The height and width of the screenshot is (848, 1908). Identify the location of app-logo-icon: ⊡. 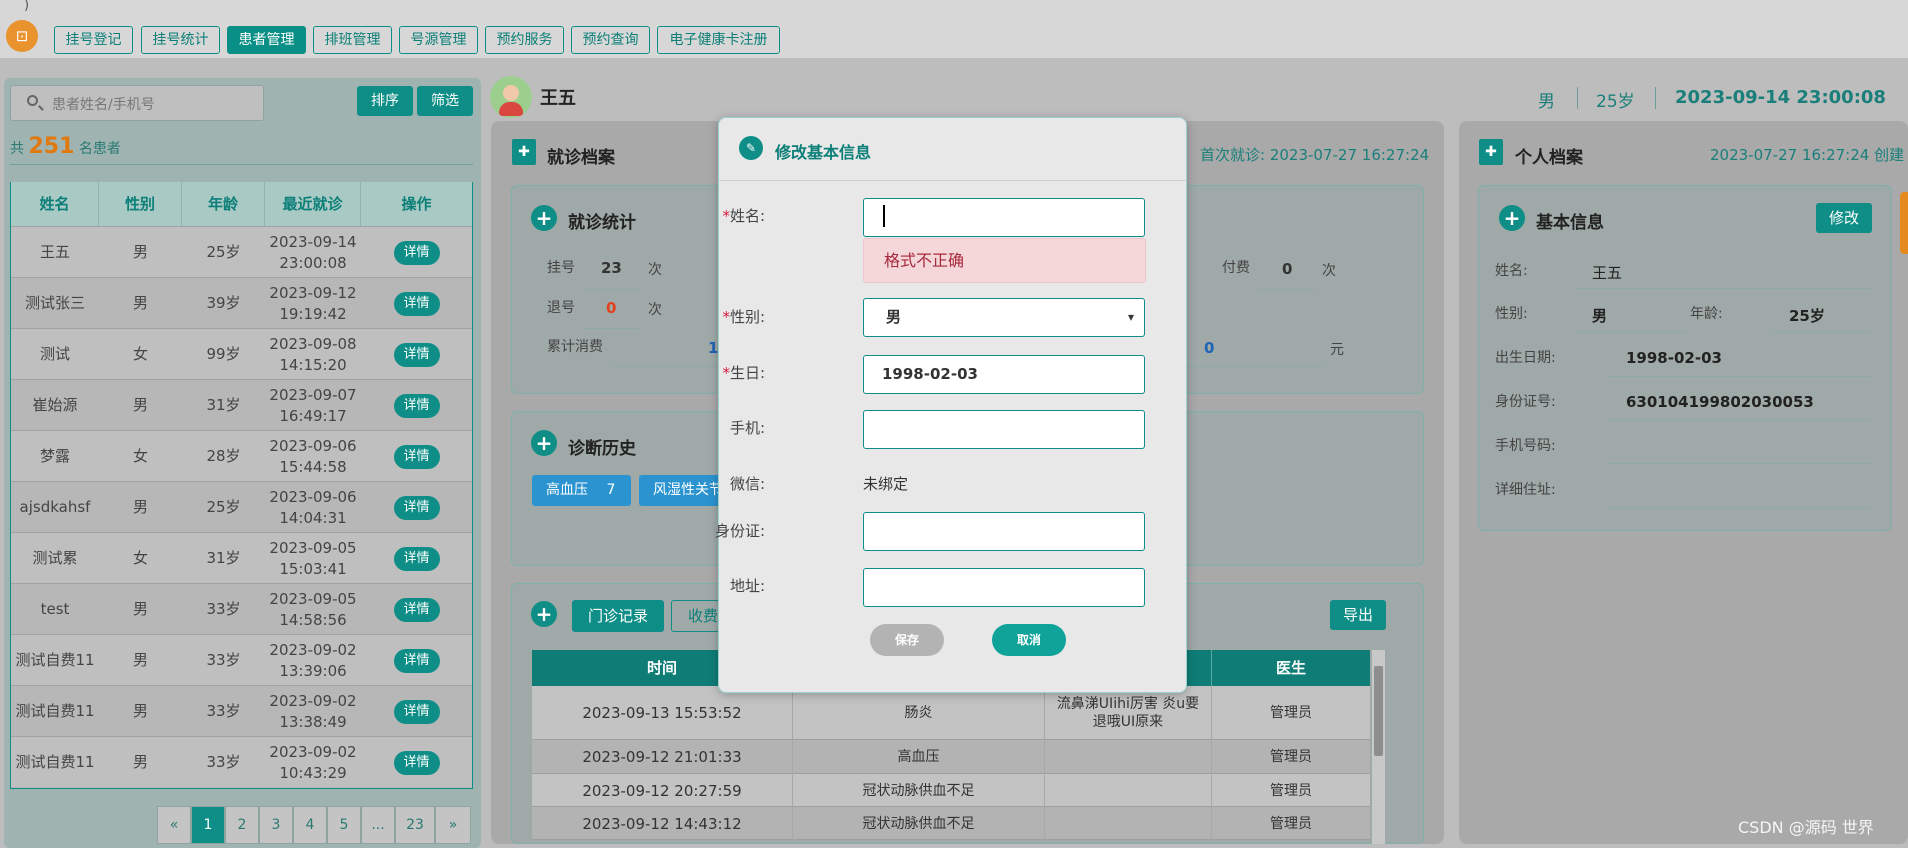
(22, 36).